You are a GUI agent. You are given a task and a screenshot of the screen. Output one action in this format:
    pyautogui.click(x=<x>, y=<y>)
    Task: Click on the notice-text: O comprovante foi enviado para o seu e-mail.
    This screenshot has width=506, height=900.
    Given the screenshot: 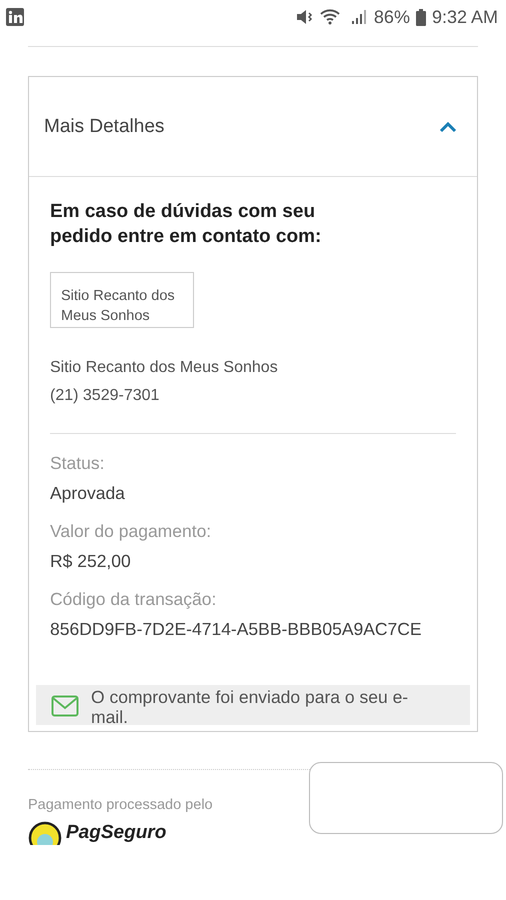 What is the action you would take?
    pyautogui.click(x=250, y=706)
    